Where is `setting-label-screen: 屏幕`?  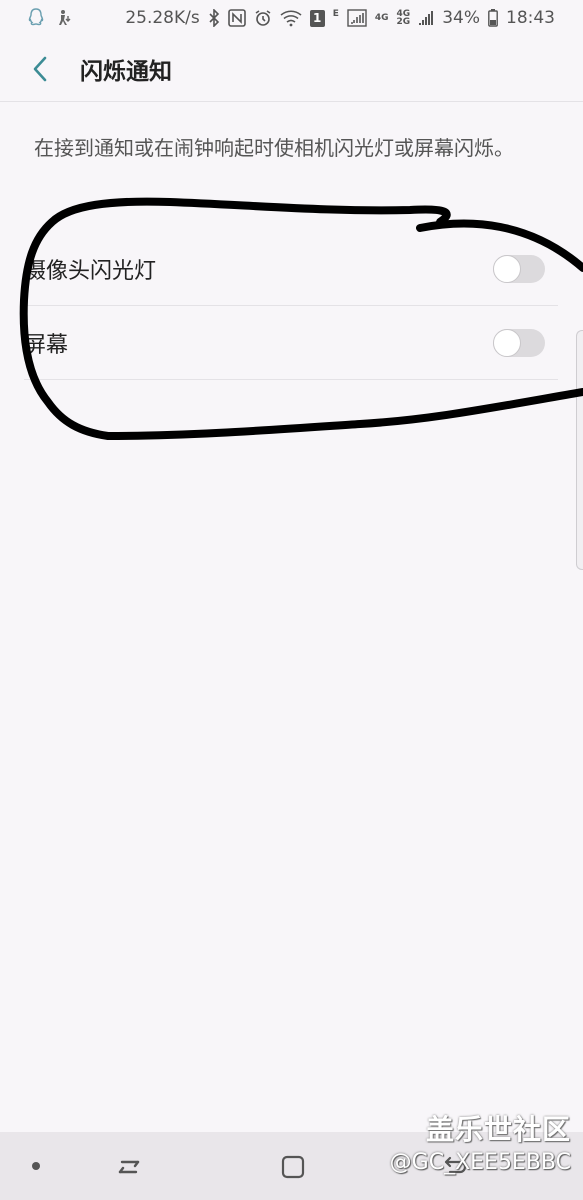 setting-label-screen: 屏幕 is located at coordinates (46, 345).